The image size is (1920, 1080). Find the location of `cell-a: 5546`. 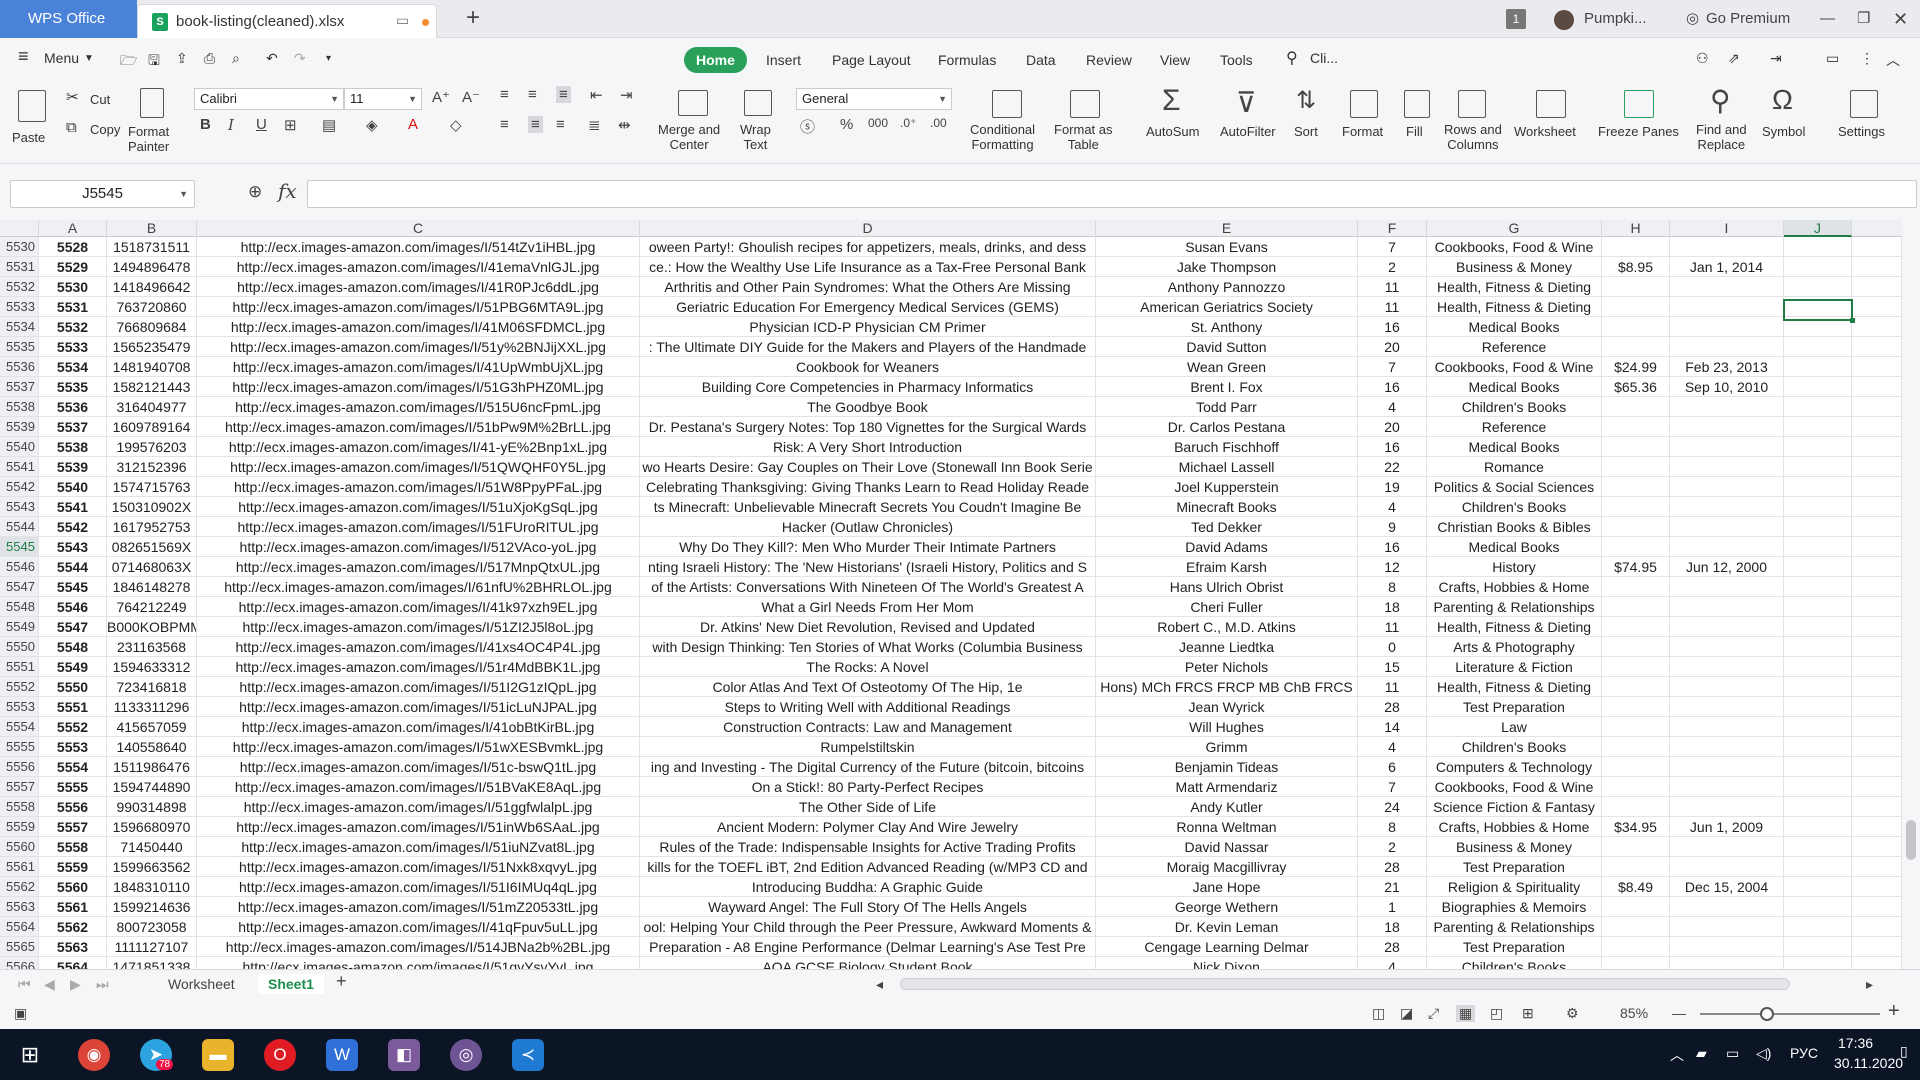

cell-a: 5546 is located at coordinates (73, 607).